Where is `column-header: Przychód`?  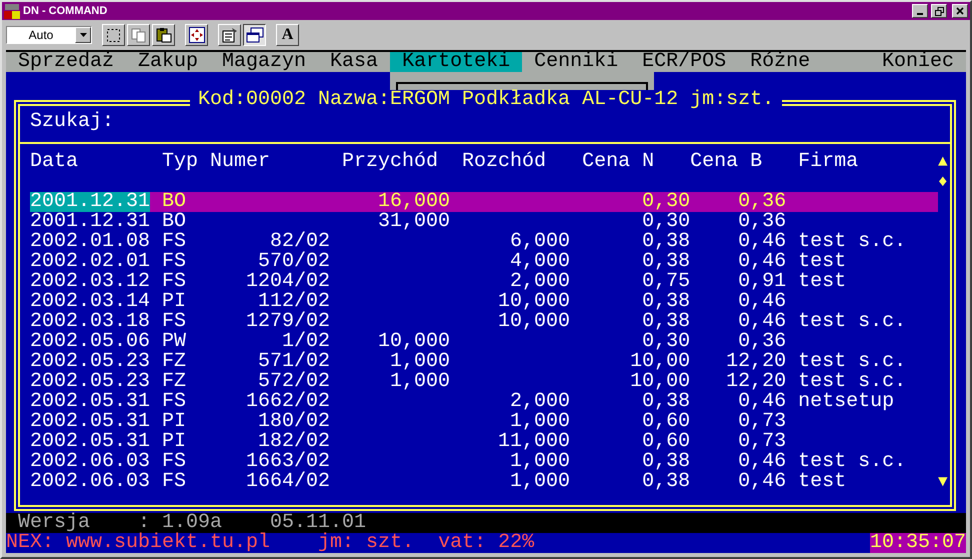
column-header: Przychód is located at coordinates (390, 162).